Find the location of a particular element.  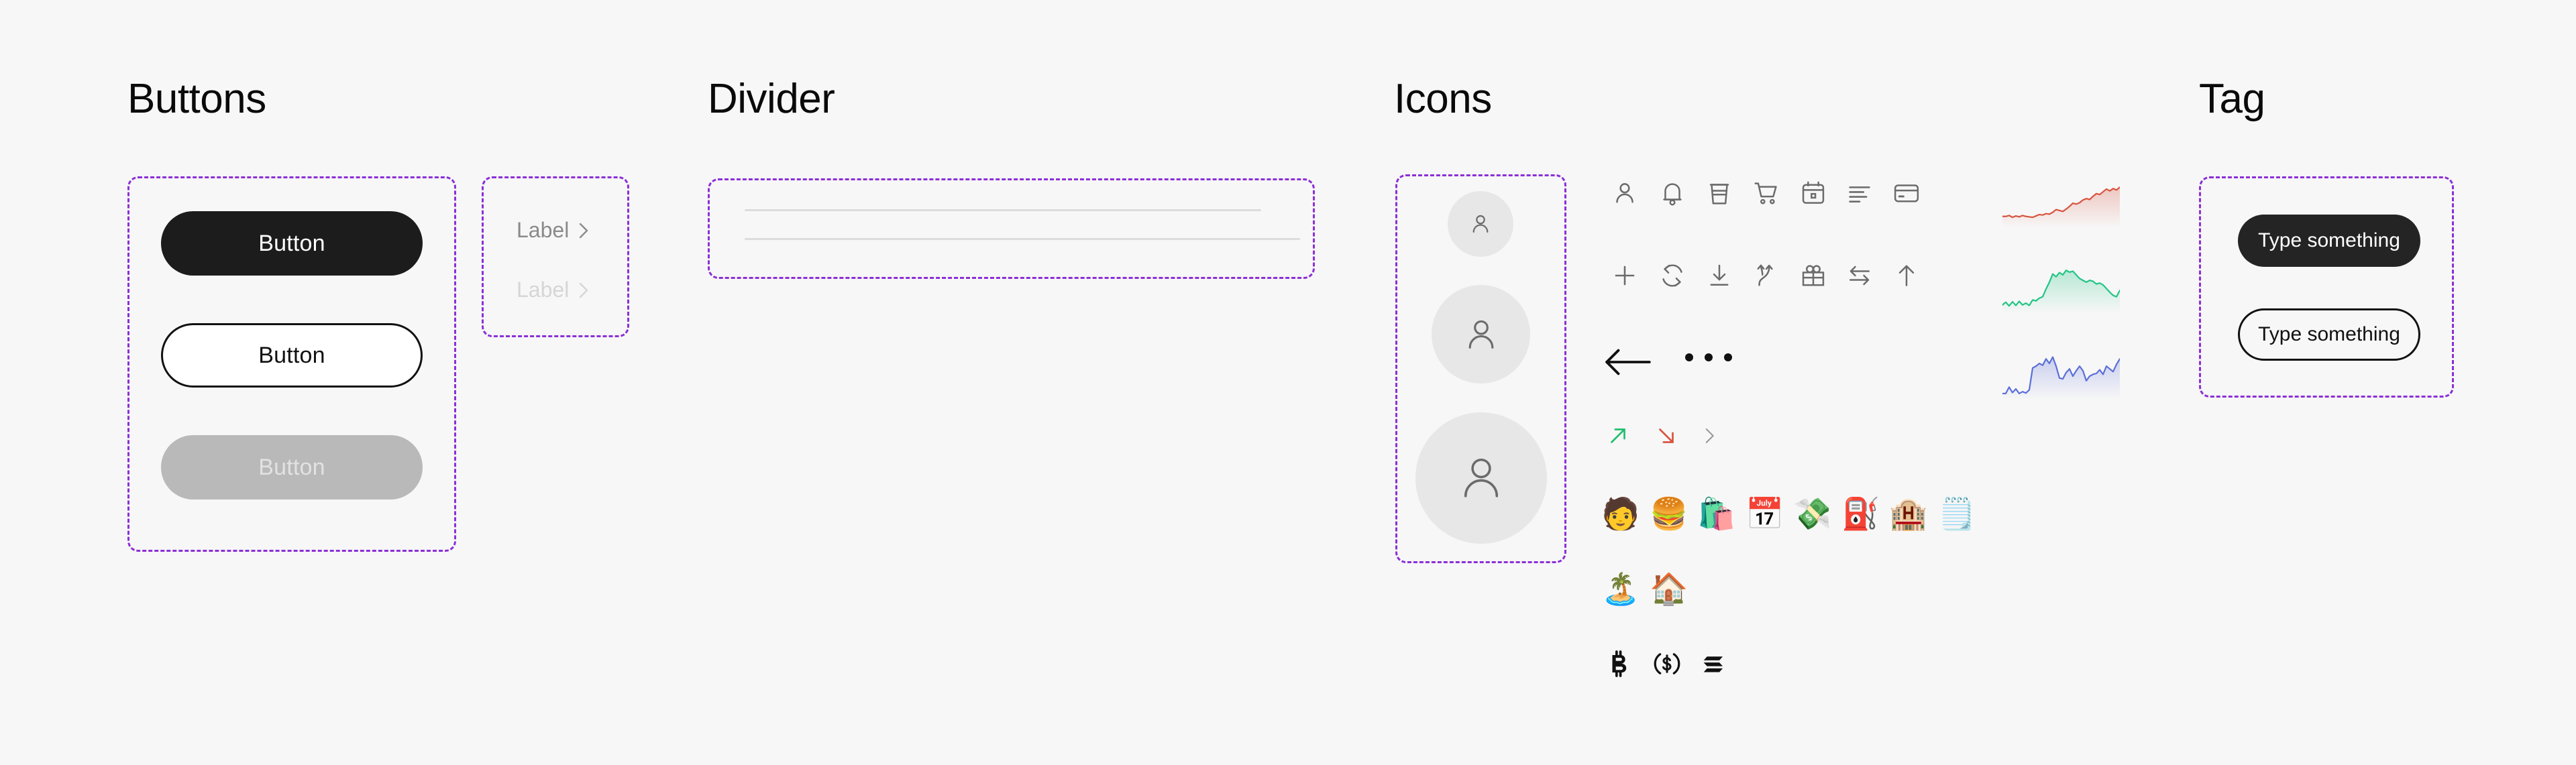

label-link-disabled: Label is located at coordinates (553, 290).